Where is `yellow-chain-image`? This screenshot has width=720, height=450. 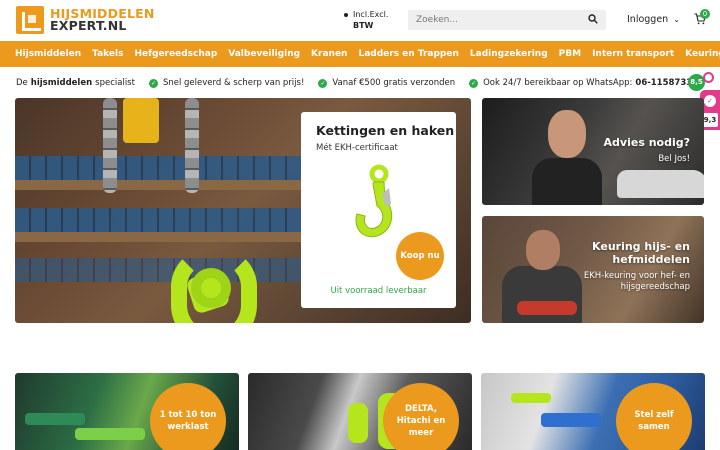
yellow-chain-image is located at coordinates (141, 120).